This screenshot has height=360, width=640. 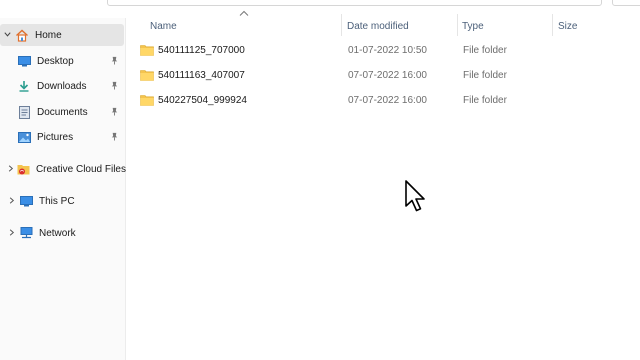 What do you see at coordinates (24, 86) in the screenshot?
I see `download-icon` at bounding box center [24, 86].